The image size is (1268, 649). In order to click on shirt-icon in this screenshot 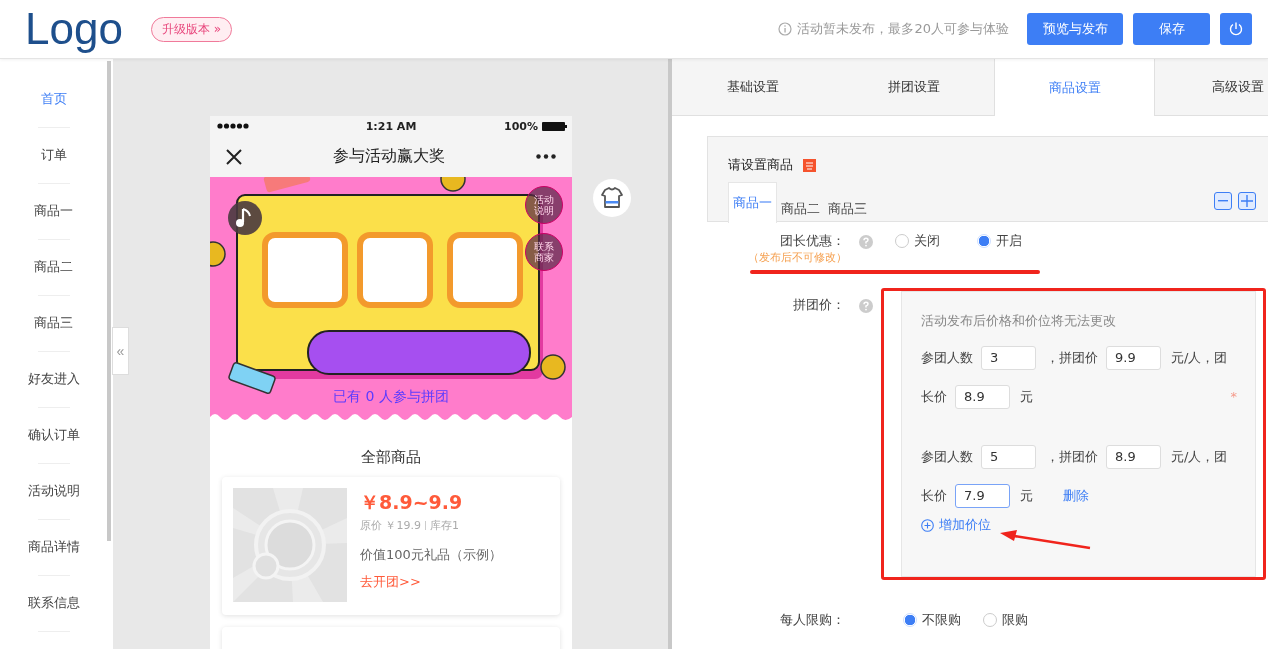, I will do `click(612, 198)`.